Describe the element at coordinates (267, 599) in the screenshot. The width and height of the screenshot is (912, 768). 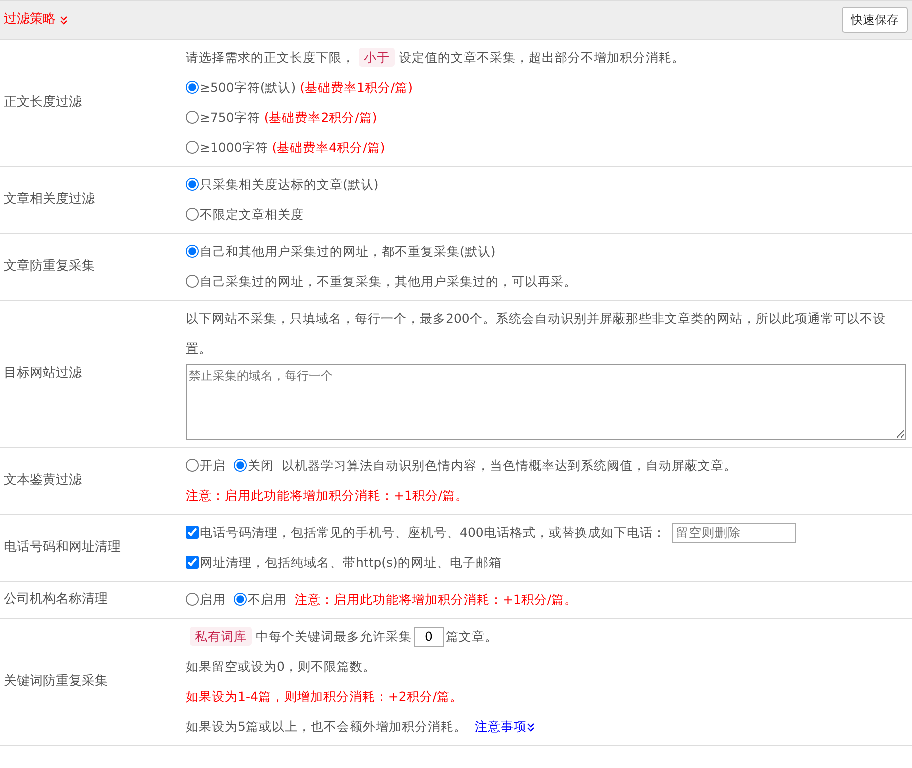
I see `radio-label: 不启用` at that location.